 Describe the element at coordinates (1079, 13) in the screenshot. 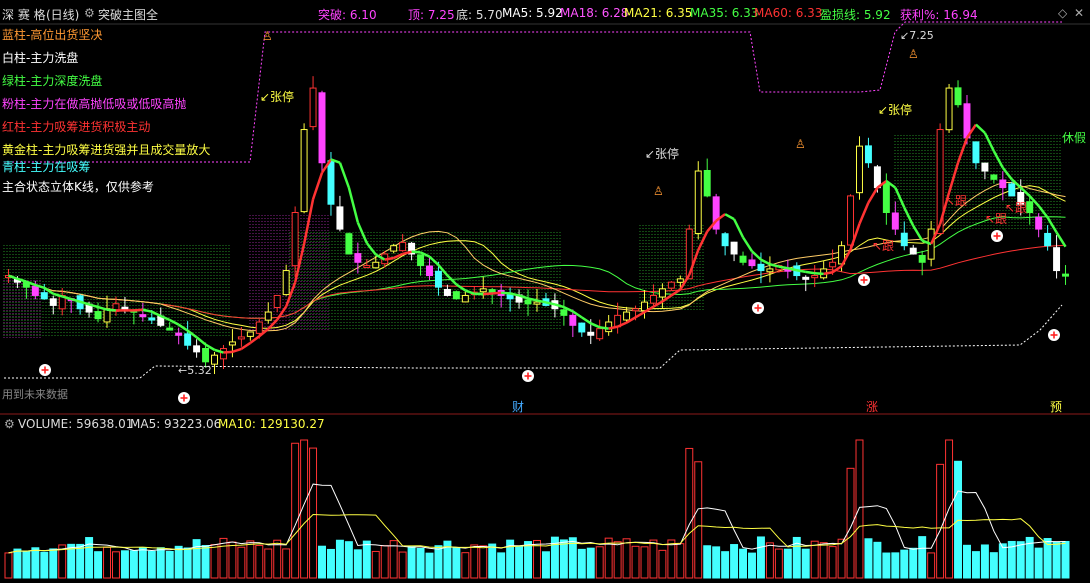

I see `close-icon: ✕` at that location.